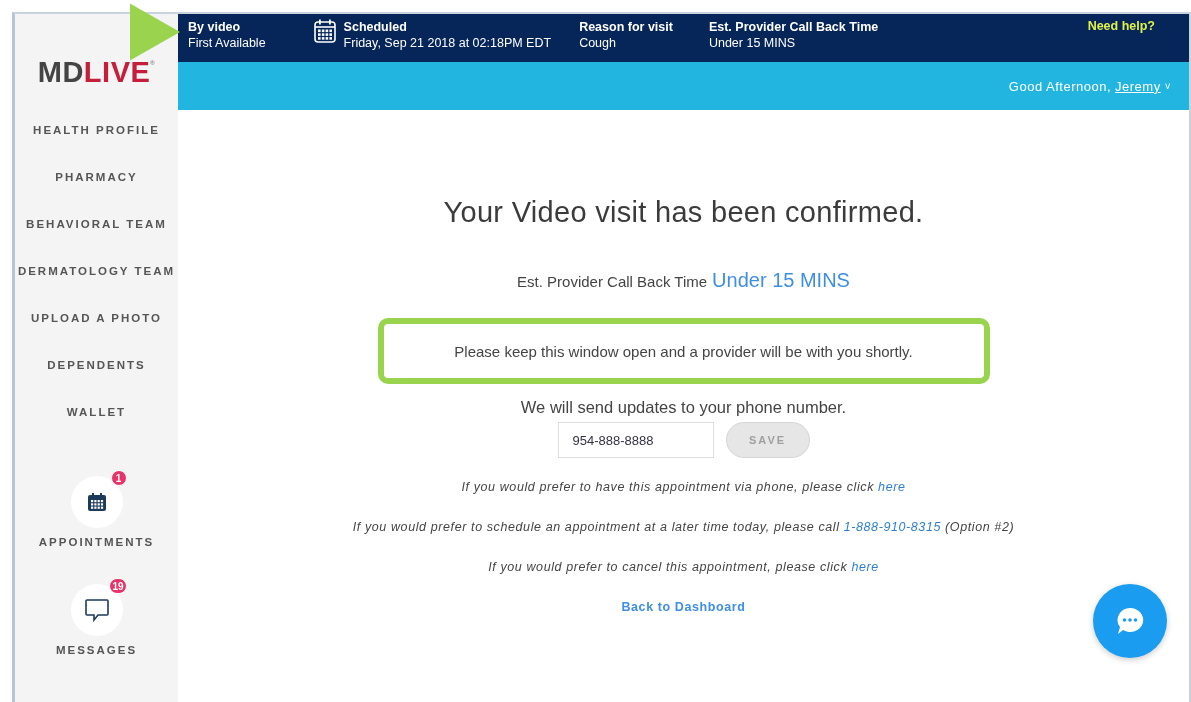 This screenshot has height=702, width=1191. Describe the element at coordinates (683, 567) in the screenshot. I see `option-text: If you would prefer to cancel this appointment, please click here` at that location.